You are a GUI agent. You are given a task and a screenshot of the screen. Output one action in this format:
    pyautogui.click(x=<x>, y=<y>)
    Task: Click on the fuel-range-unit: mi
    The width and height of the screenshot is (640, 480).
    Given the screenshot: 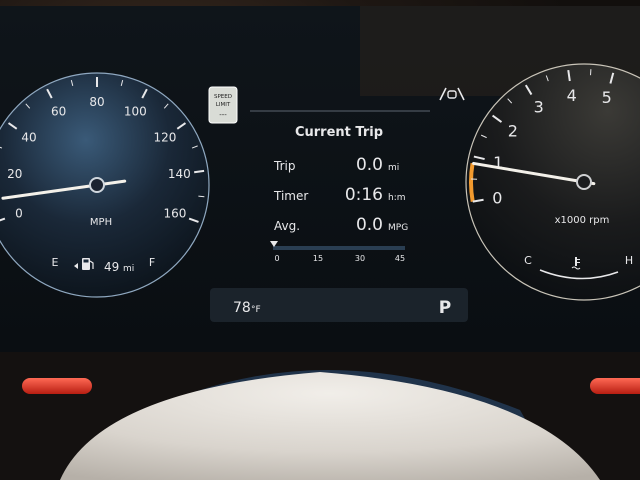 What is the action you would take?
    pyautogui.click(x=128, y=269)
    